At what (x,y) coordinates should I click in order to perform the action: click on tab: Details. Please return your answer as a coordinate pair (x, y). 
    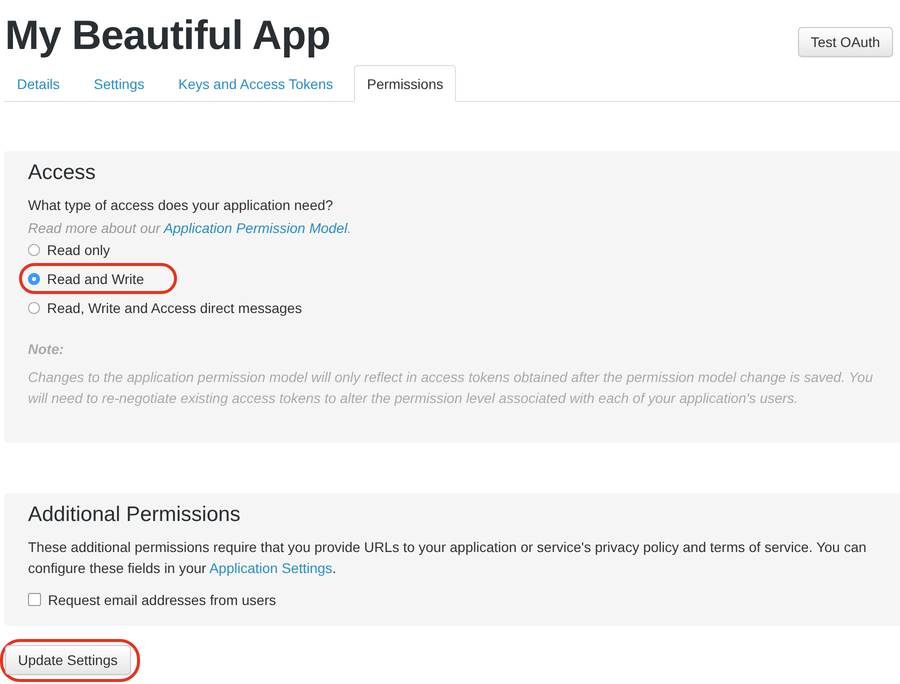
    Looking at the image, I should click on (38, 83).